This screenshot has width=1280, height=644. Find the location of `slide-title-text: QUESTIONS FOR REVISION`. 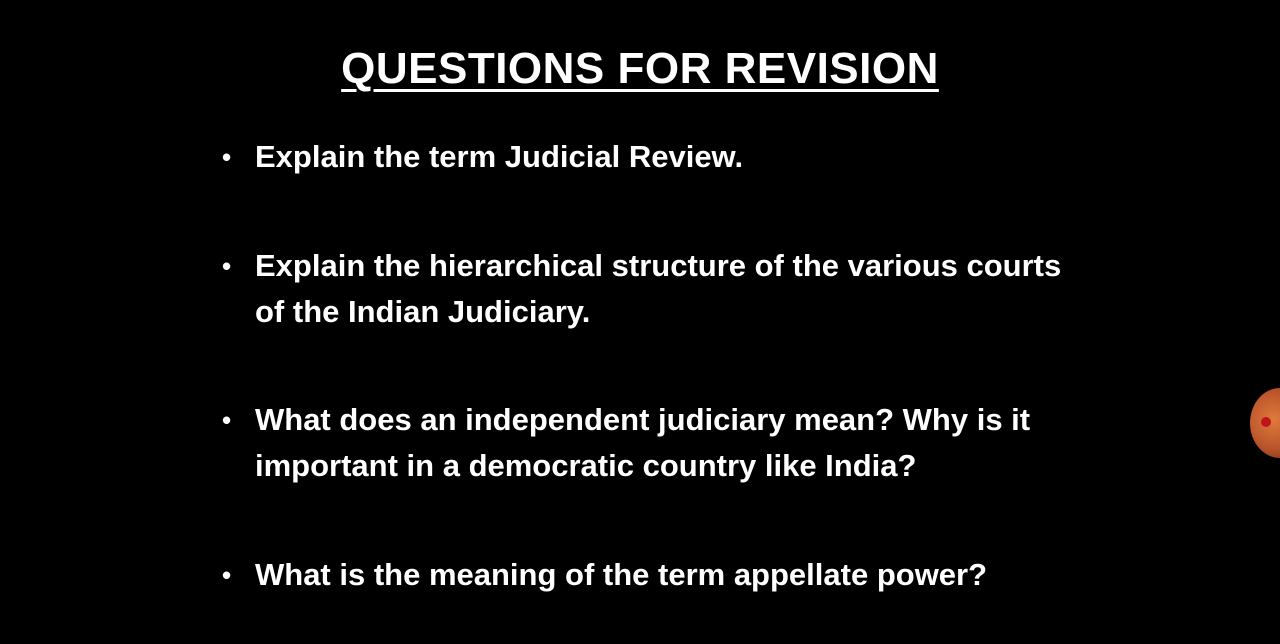

slide-title-text: QUESTIONS FOR REVISION is located at coordinates (640, 68).